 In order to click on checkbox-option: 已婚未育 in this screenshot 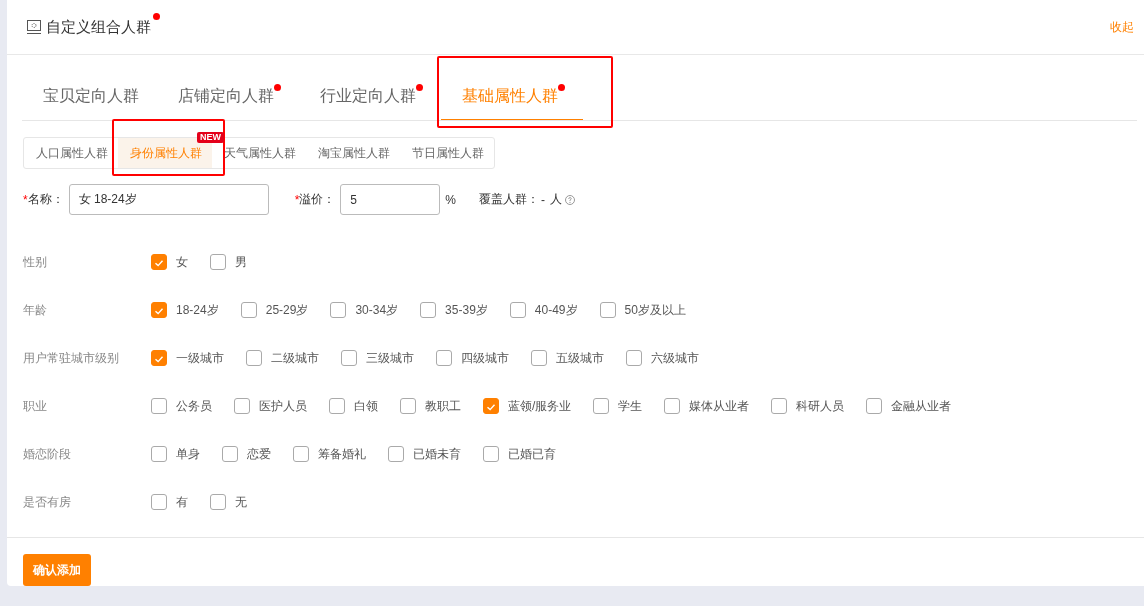, I will do `click(424, 454)`.